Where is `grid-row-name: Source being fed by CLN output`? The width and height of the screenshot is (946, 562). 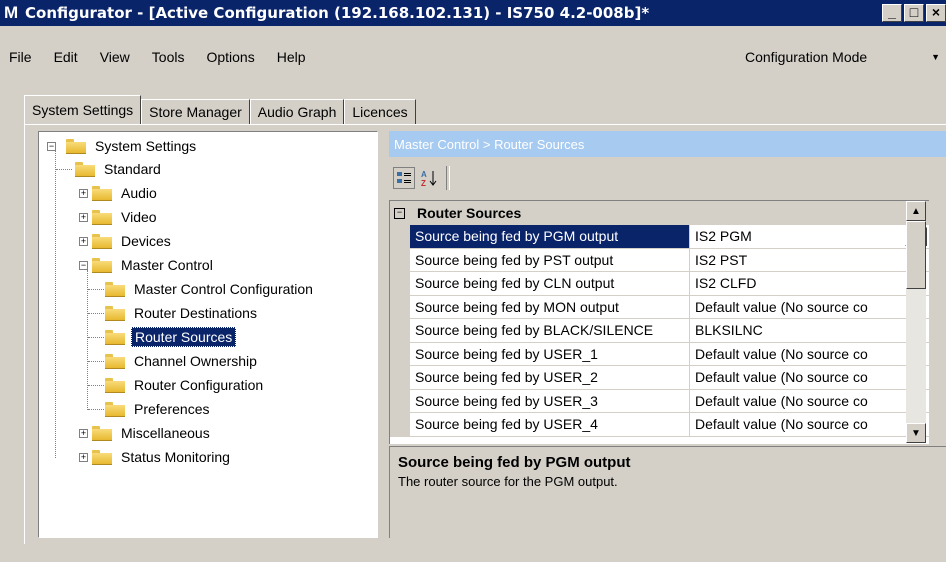
grid-row-name: Source being fed by CLN output is located at coordinates (550, 284).